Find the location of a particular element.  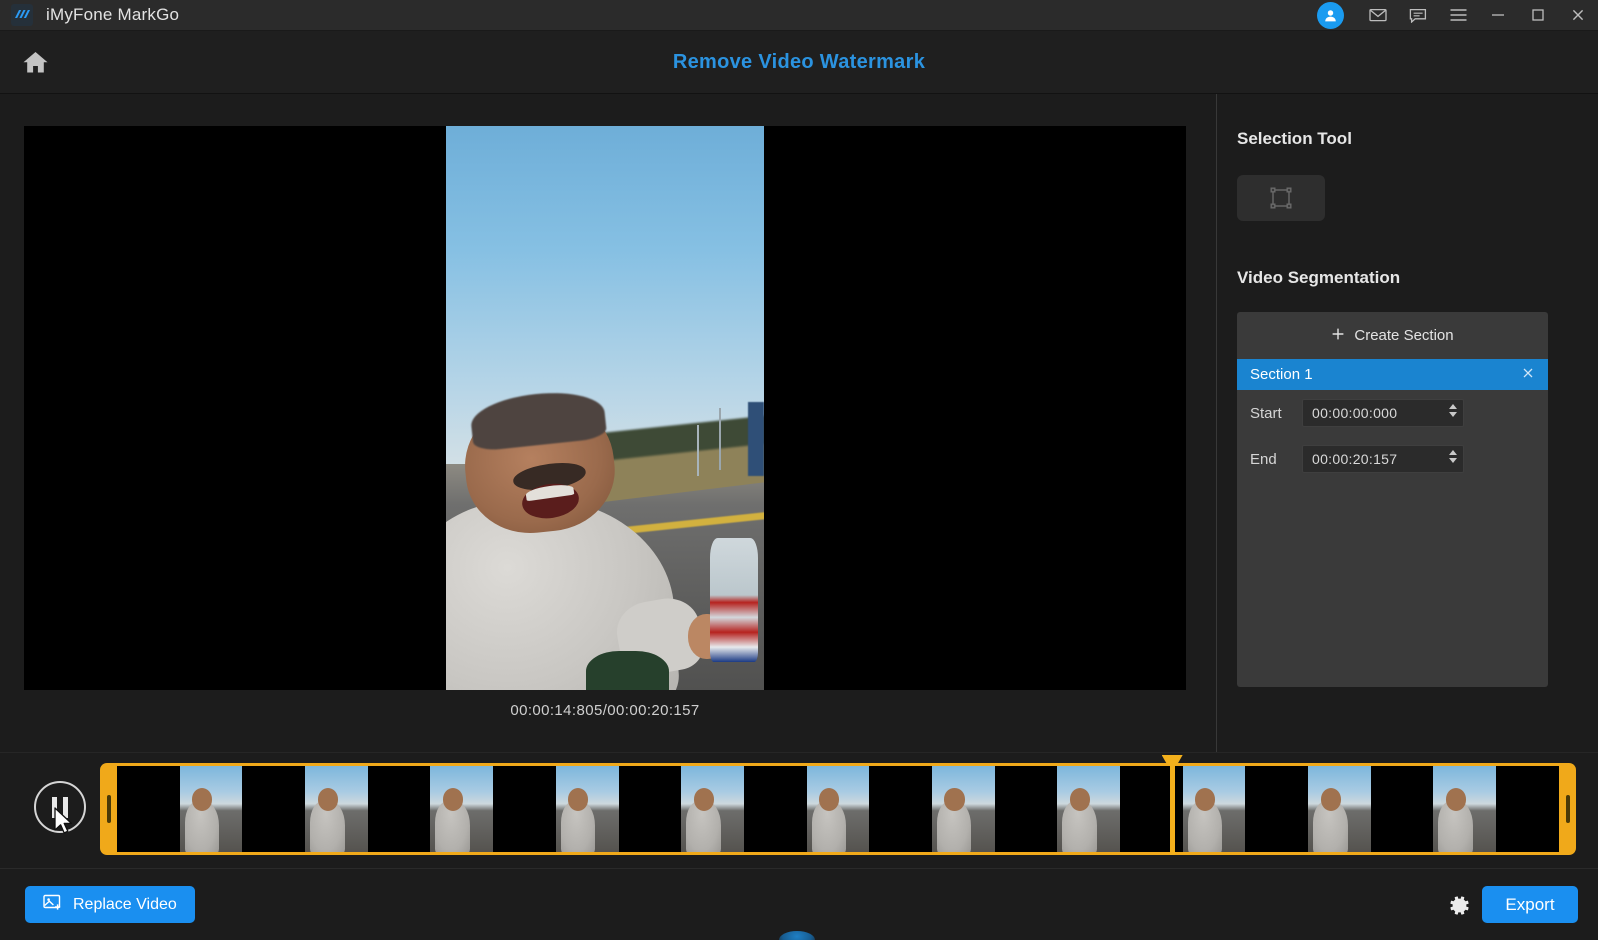

titlebar-controls is located at coordinates (1457, 15).